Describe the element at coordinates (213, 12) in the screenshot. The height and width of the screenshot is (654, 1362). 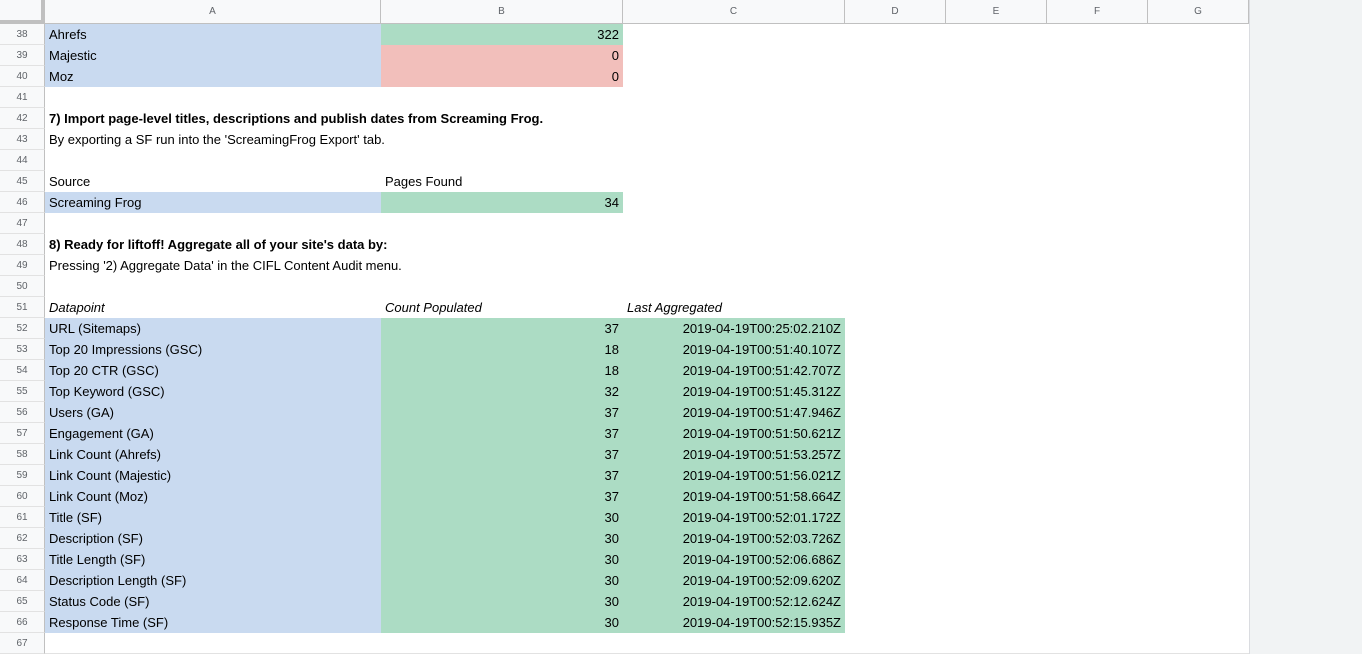
I see `column-header-a: A` at that location.